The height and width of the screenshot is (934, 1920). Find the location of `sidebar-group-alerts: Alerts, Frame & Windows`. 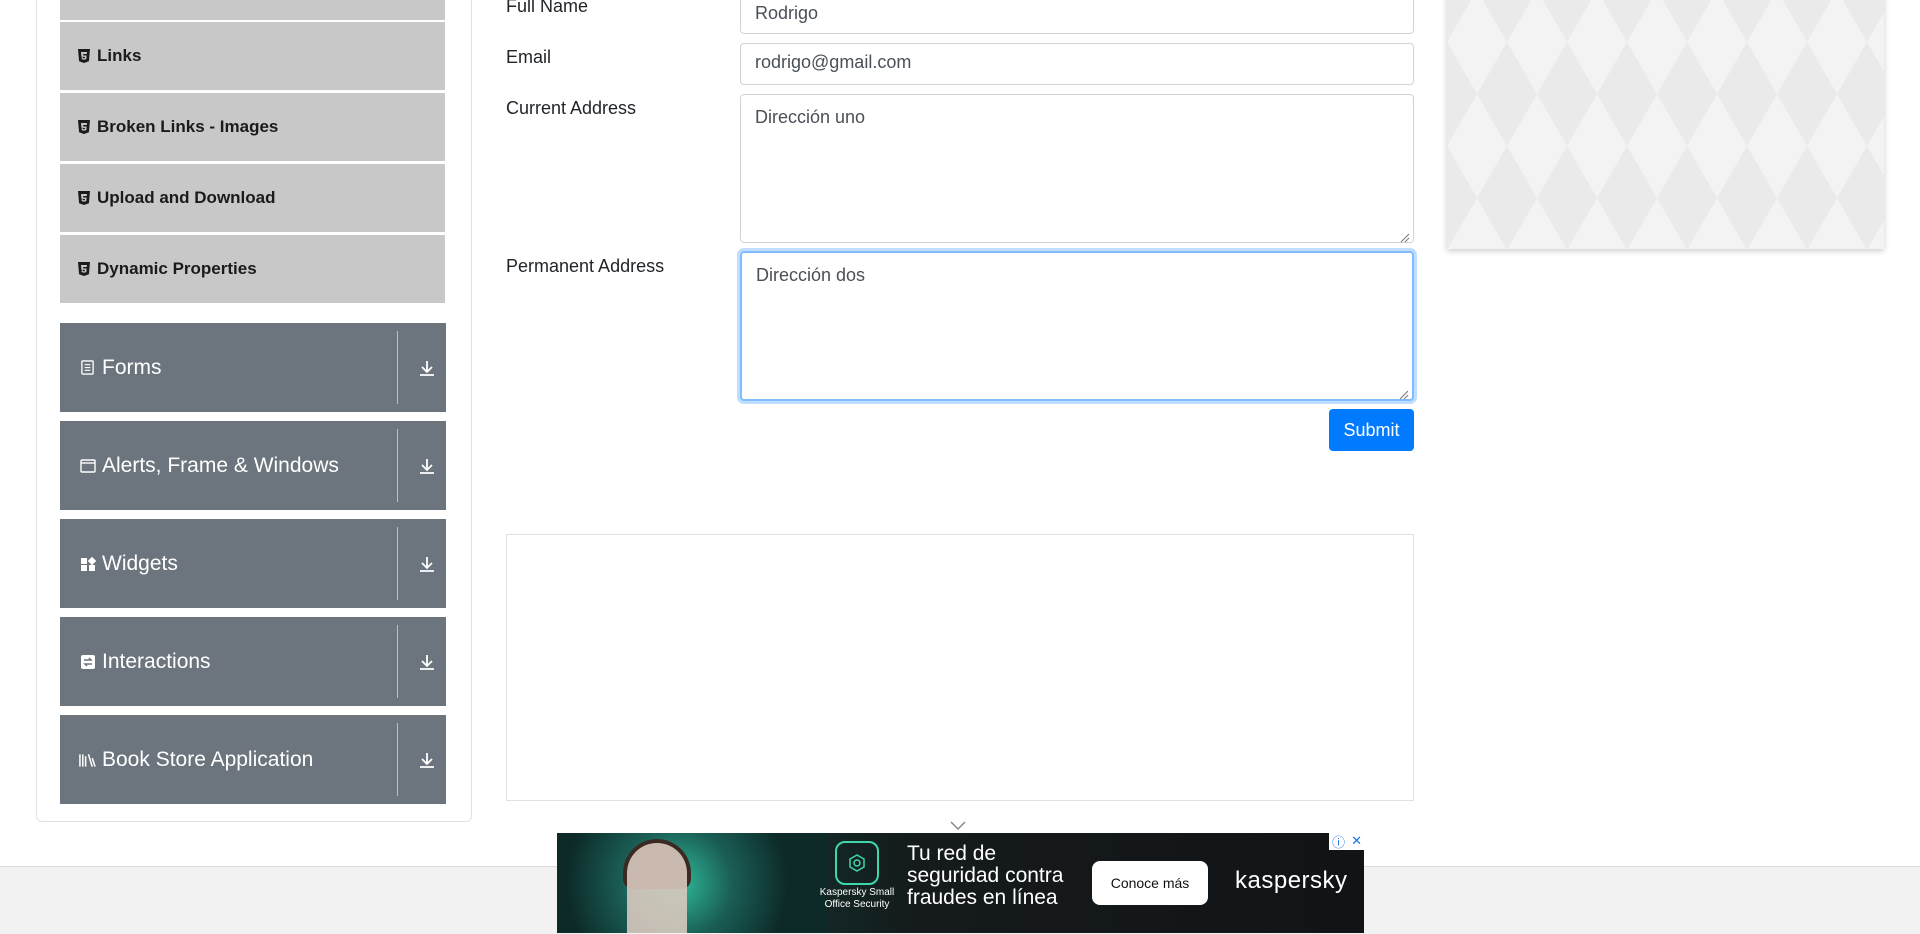

sidebar-group-alerts: Alerts, Frame & Windows is located at coordinates (253, 465).